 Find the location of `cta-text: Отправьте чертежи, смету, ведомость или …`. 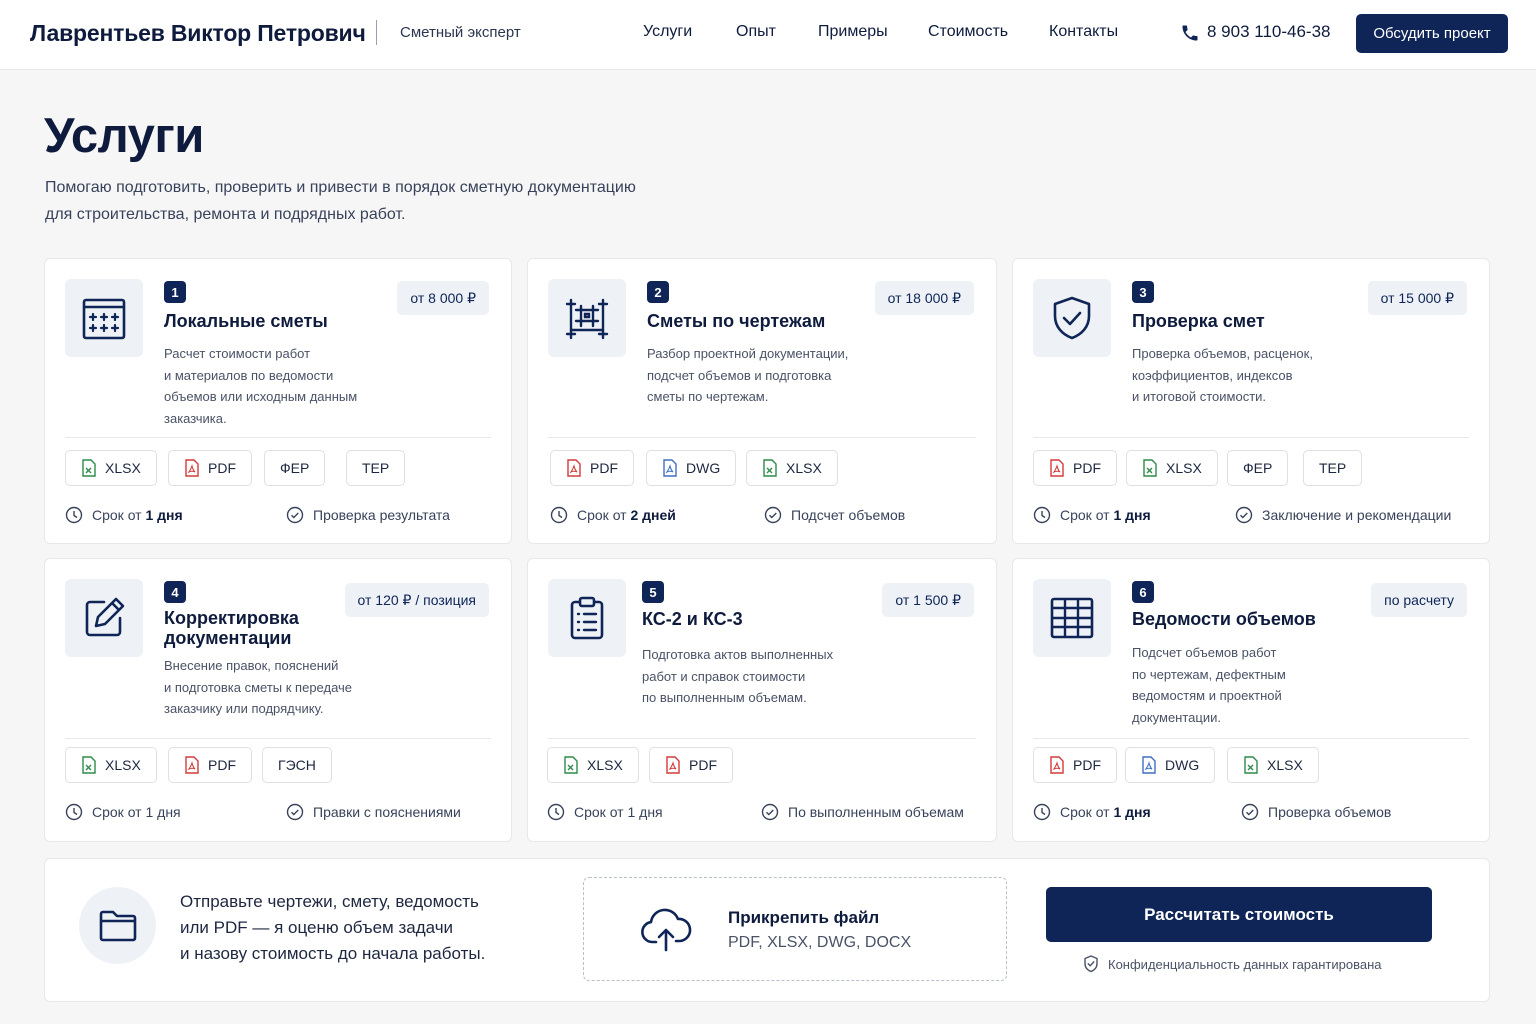

cta-text: Отправьте чертежи, смету, ведомость или … is located at coordinates (350, 928).